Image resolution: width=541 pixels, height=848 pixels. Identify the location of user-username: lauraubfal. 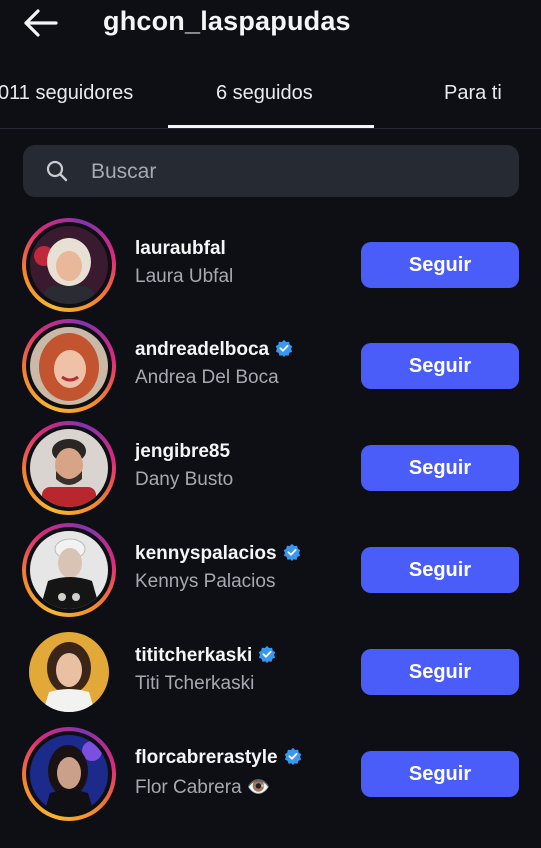
(180, 249).